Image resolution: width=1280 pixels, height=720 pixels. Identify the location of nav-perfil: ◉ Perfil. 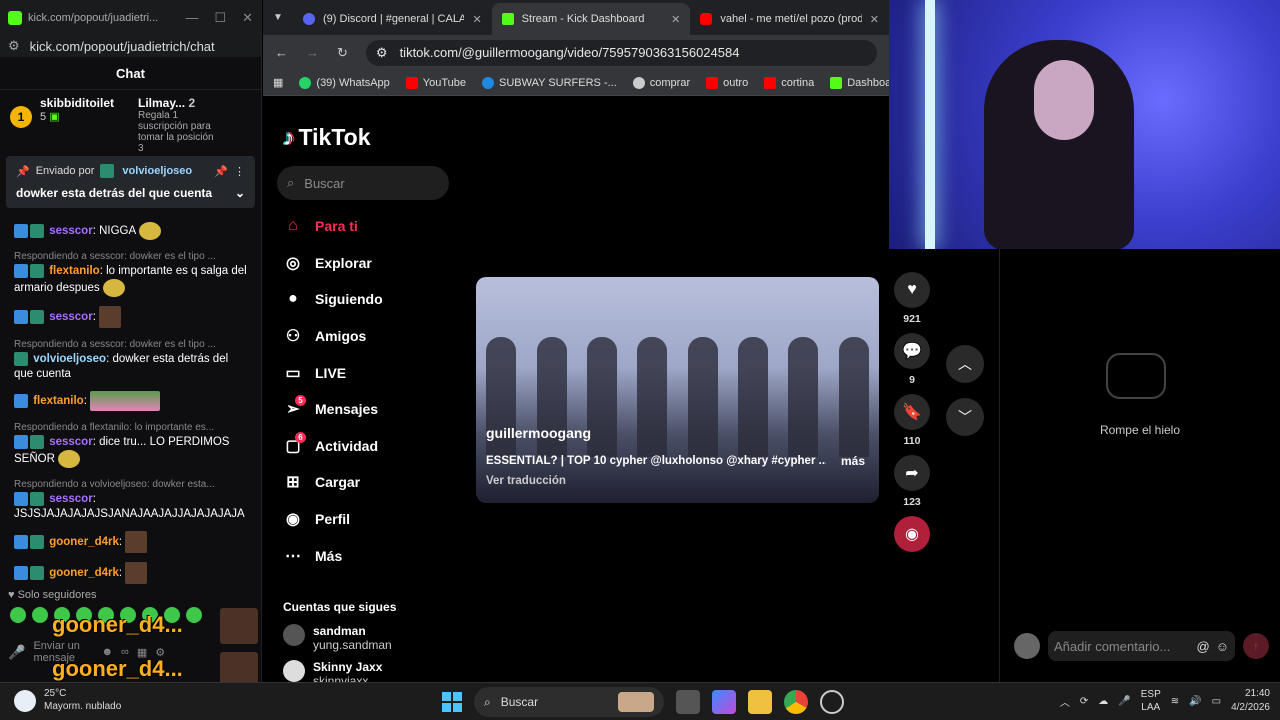
(368, 519).